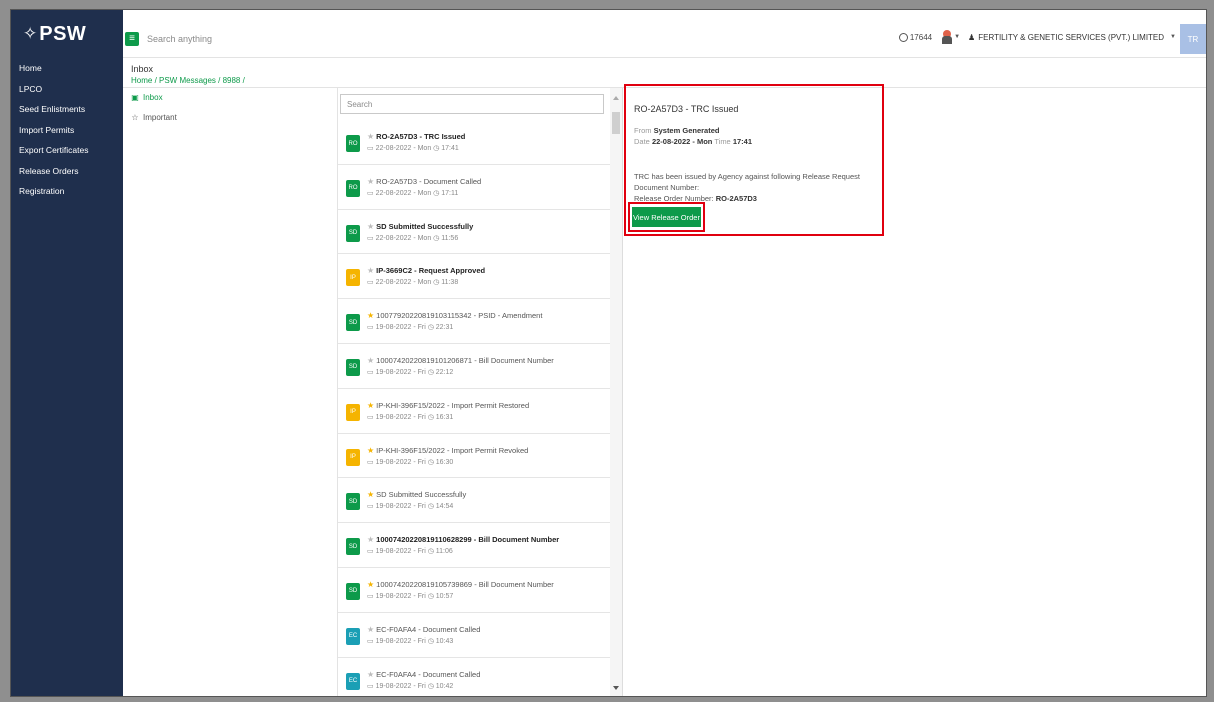 Image resolution: width=1214 pixels, height=702 pixels. I want to click on avatar: TR, so click(1193, 39).